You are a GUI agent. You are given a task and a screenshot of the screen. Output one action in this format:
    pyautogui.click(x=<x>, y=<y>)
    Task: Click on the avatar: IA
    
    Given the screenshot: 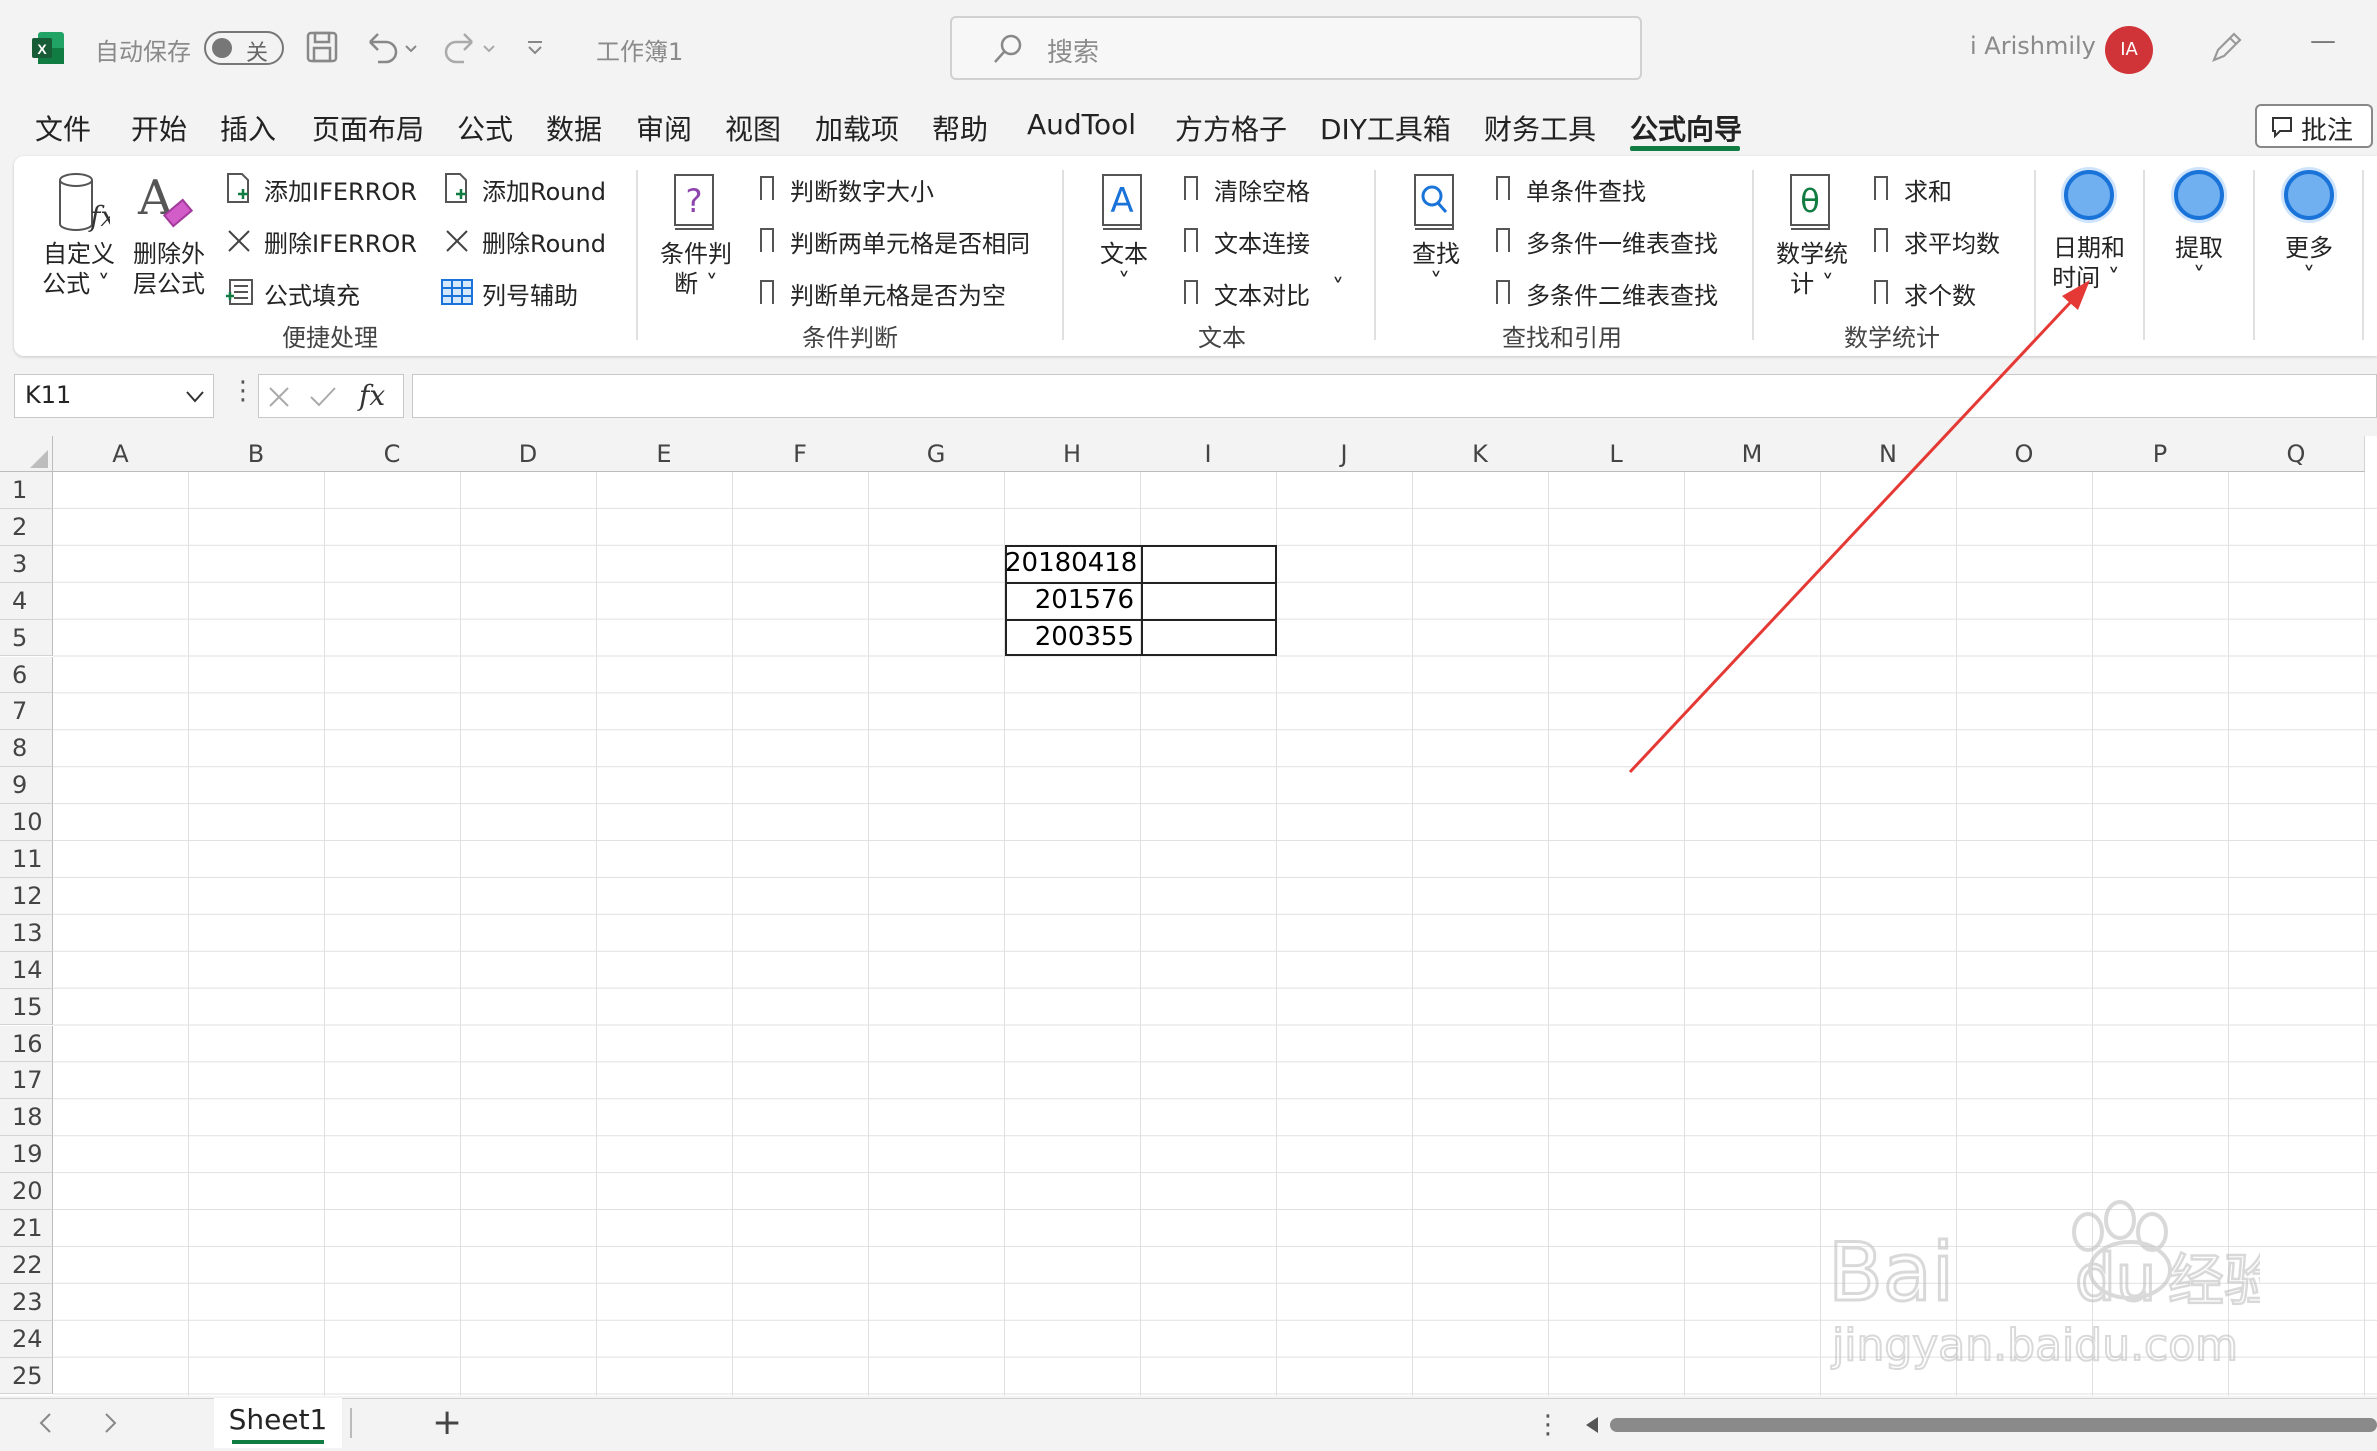 What is the action you would take?
    pyautogui.click(x=2129, y=50)
    